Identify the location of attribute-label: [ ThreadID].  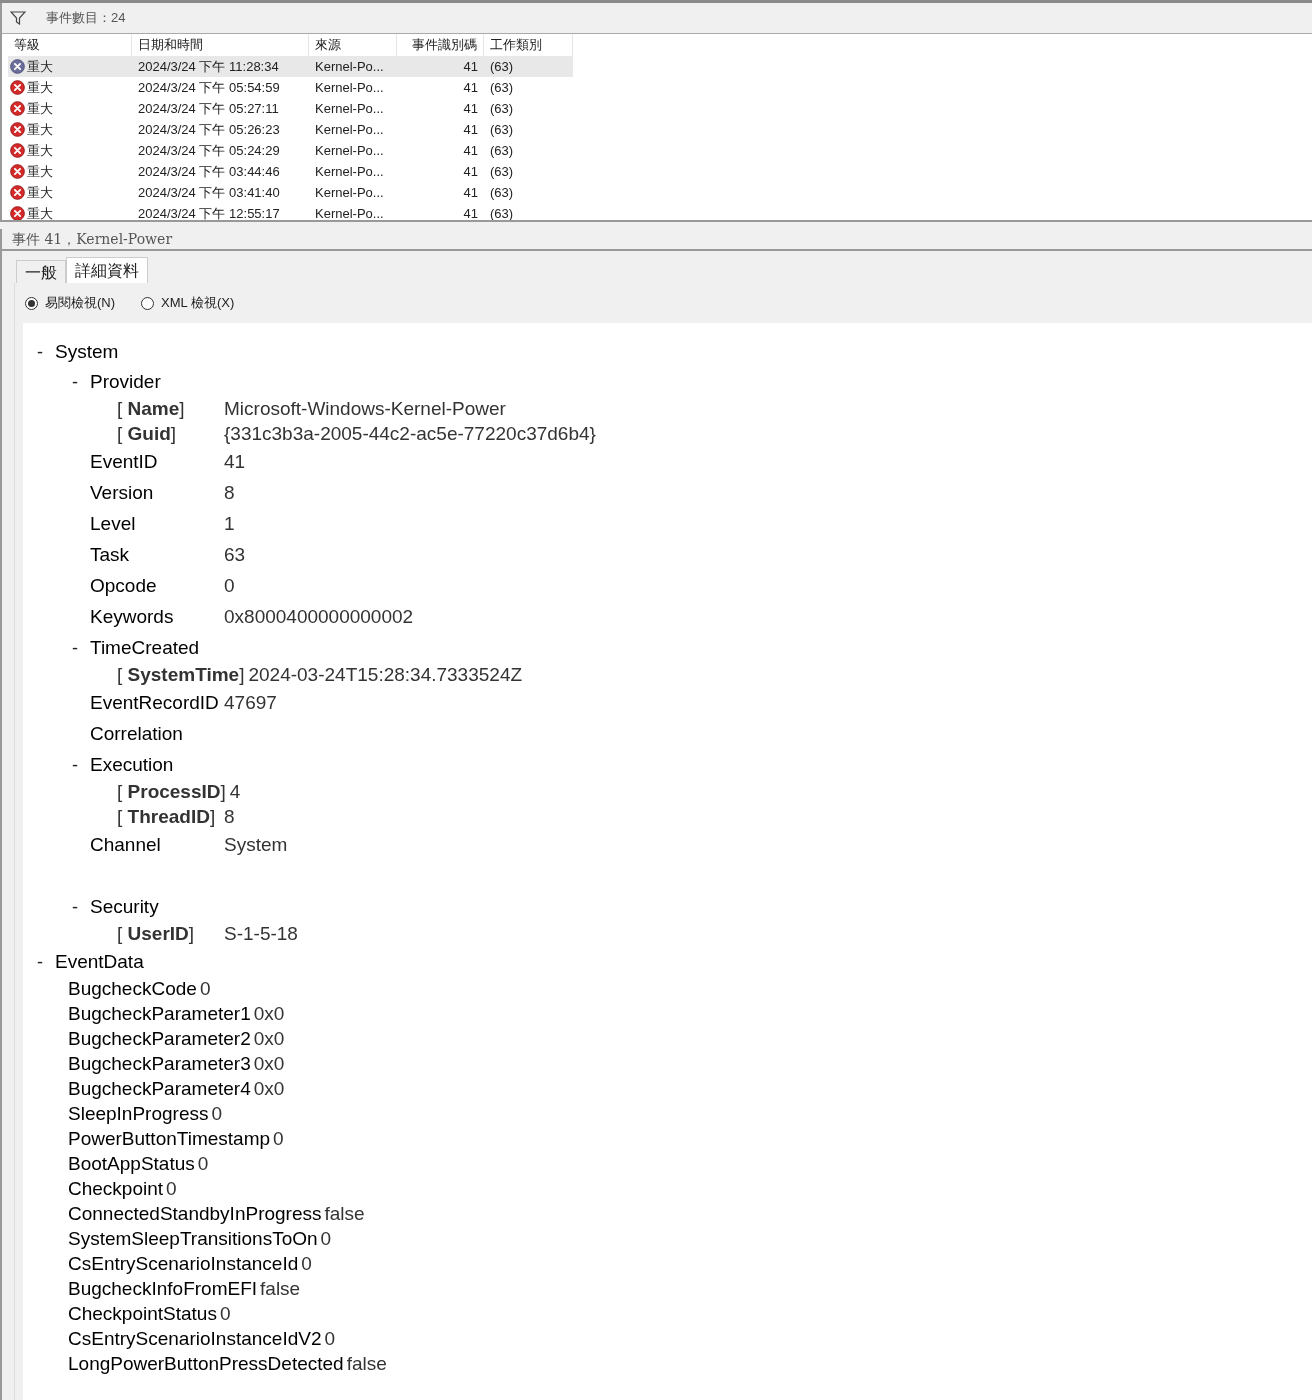
(167, 817).